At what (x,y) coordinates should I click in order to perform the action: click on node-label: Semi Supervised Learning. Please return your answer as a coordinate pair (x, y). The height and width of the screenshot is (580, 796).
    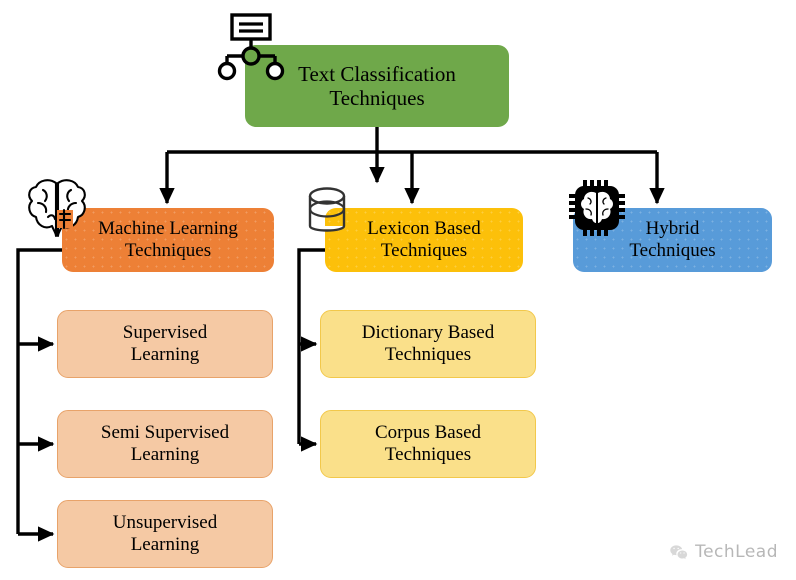
    Looking at the image, I should click on (165, 443).